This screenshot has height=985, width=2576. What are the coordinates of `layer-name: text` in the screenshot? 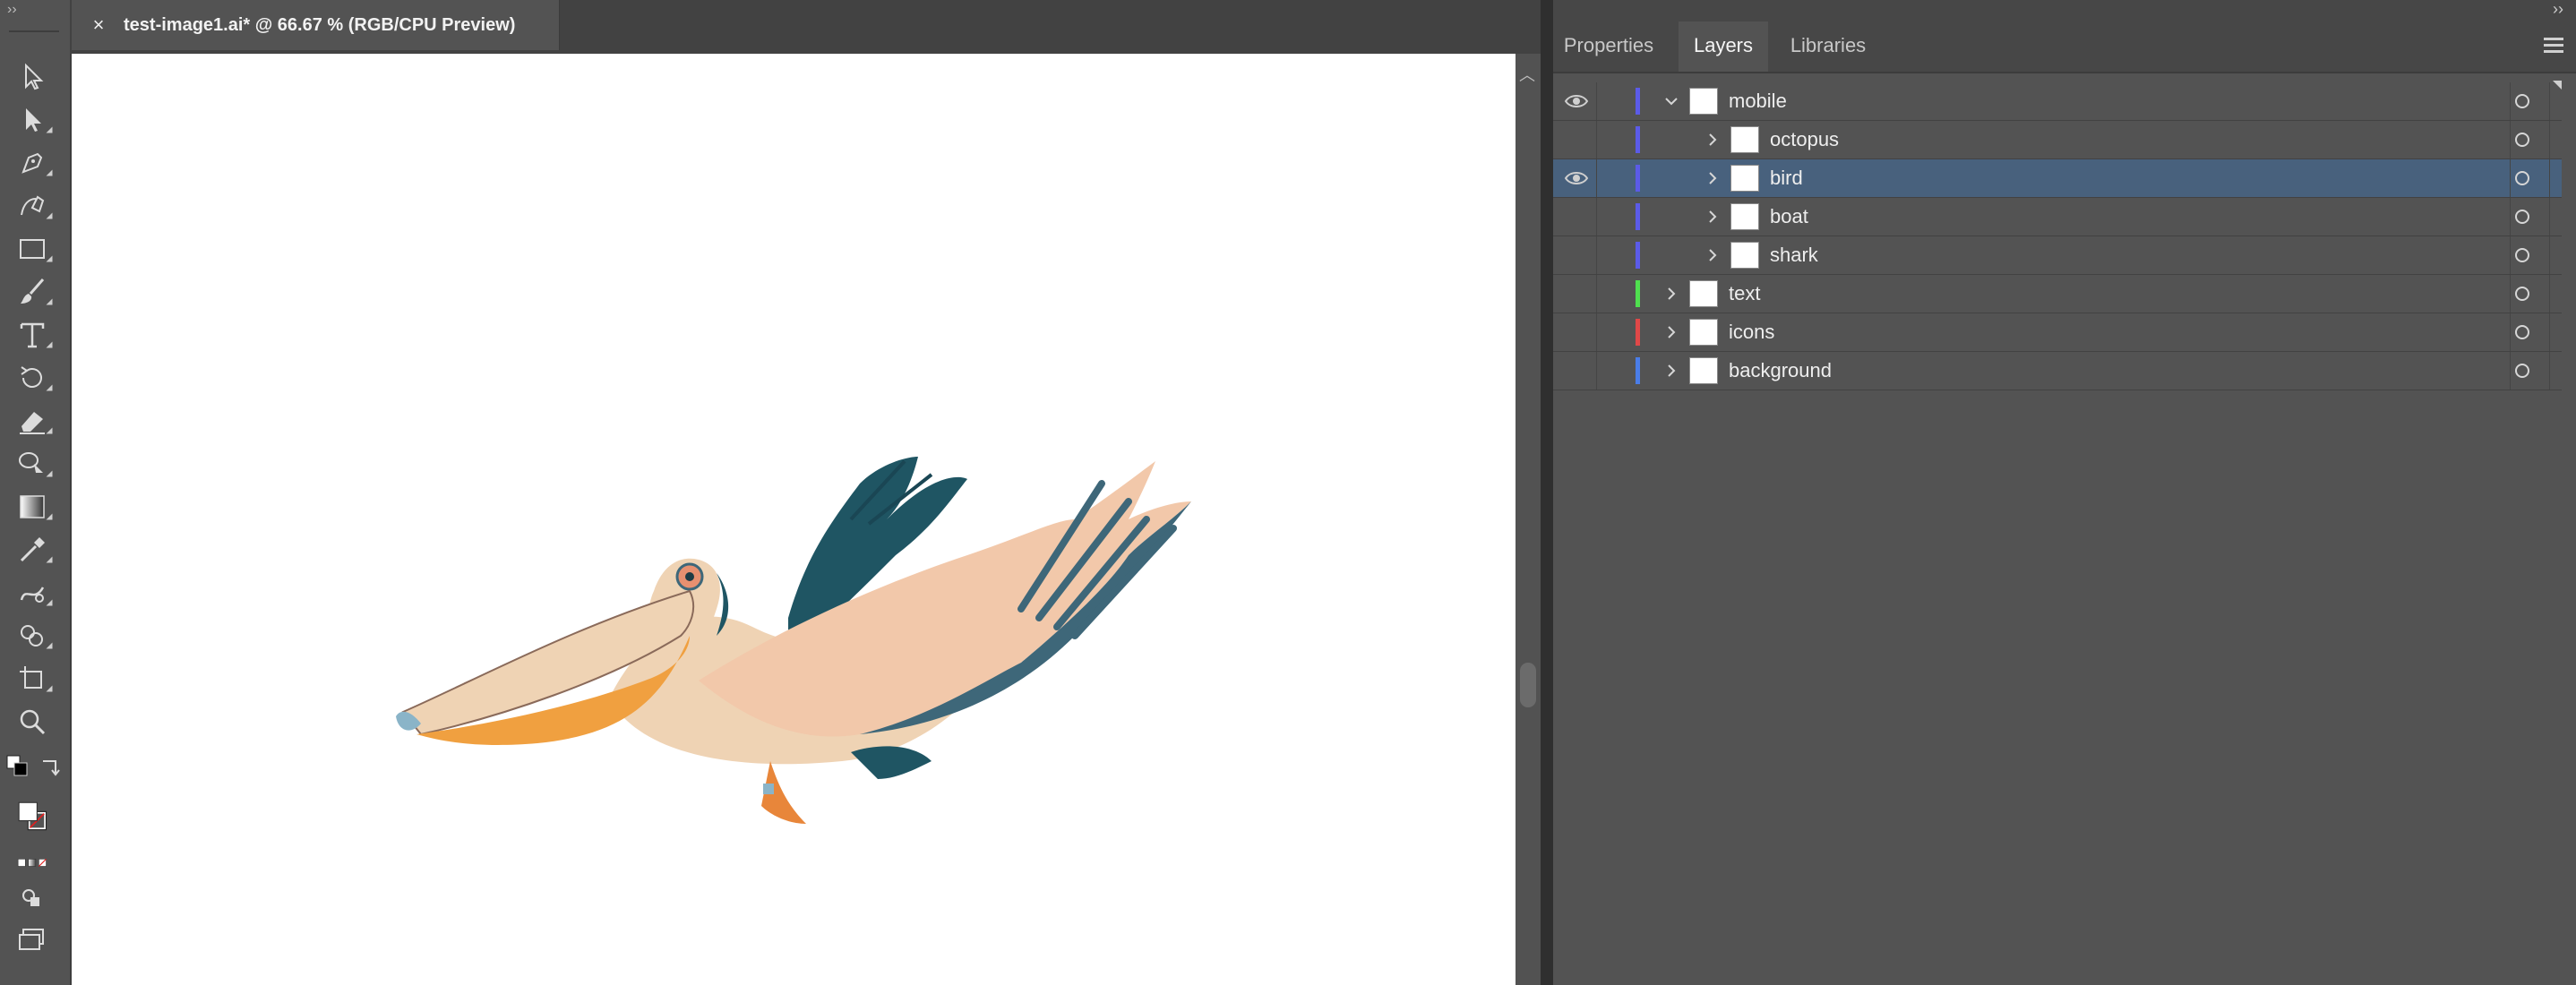 It's located at (1744, 294).